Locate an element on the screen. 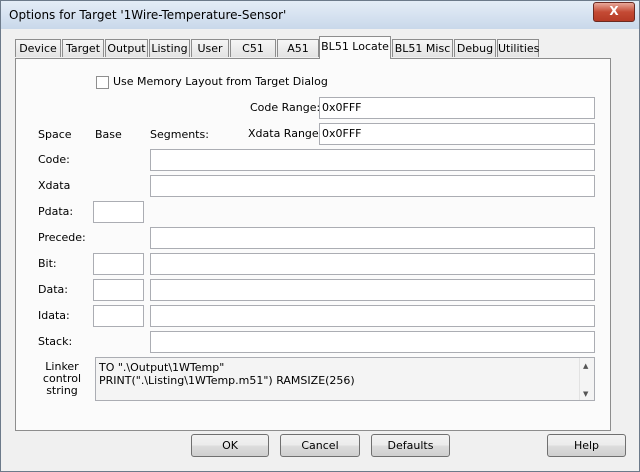  code-label: Code: is located at coordinates (54, 159).